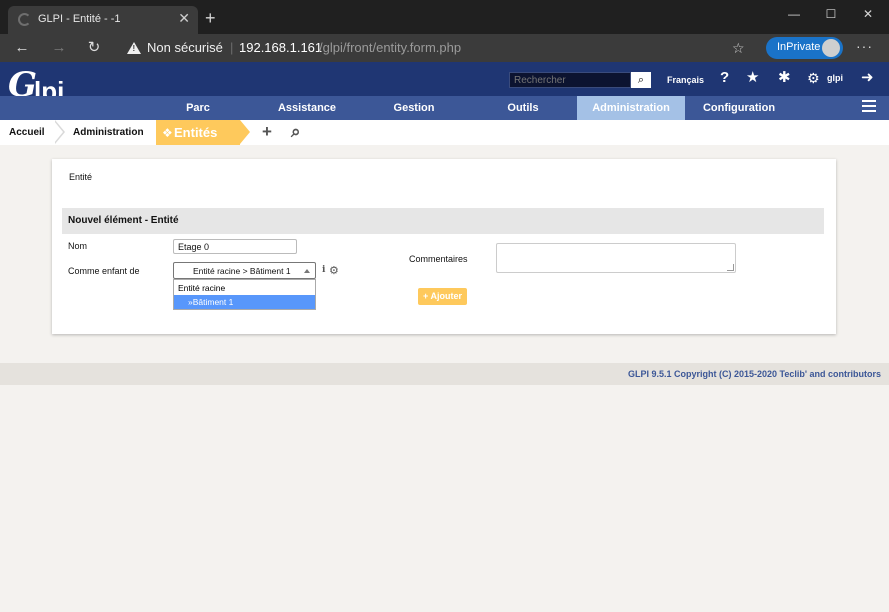 The image size is (889, 612). What do you see at coordinates (835, 78) in the screenshot?
I see `user-name: glpi` at bounding box center [835, 78].